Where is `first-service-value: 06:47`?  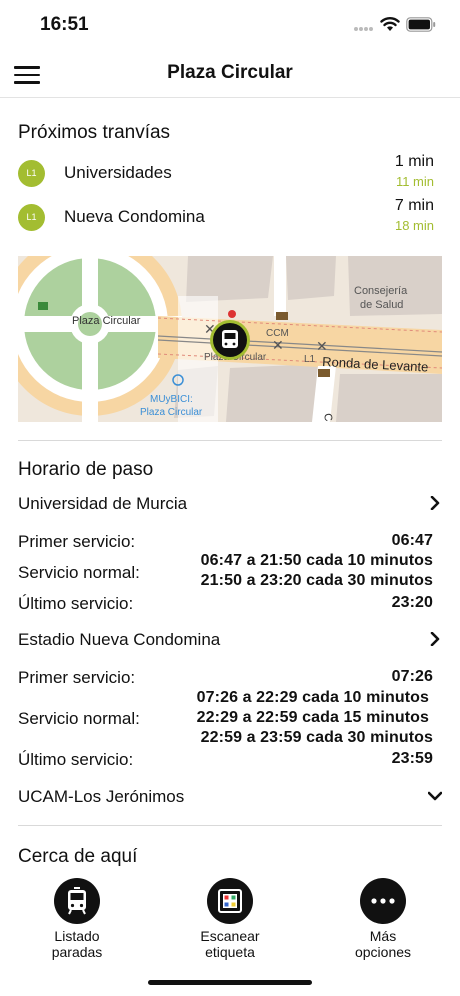 first-service-value: 06:47 is located at coordinates (412, 540).